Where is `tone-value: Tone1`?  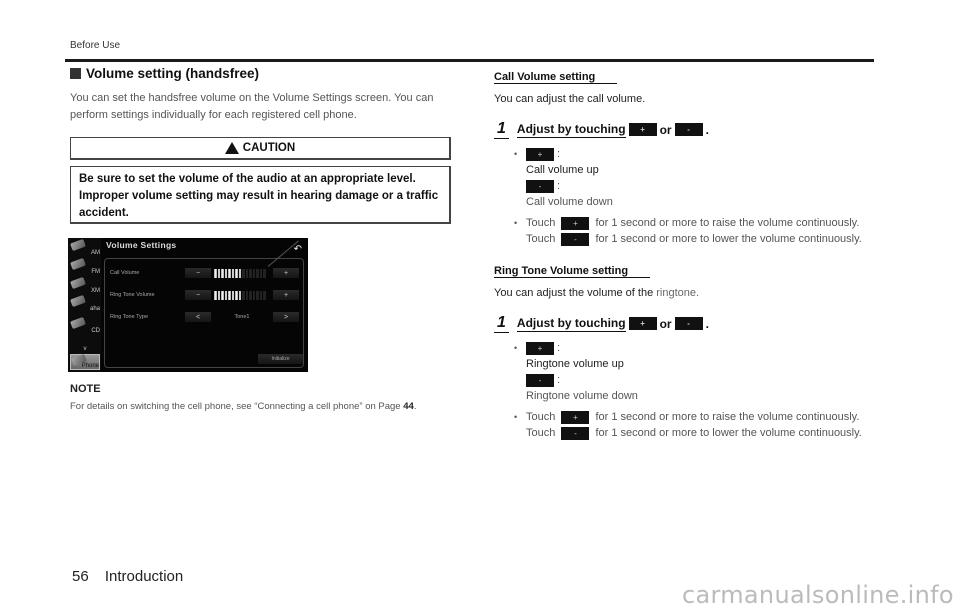 tone-value: Tone1 is located at coordinates (242, 317).